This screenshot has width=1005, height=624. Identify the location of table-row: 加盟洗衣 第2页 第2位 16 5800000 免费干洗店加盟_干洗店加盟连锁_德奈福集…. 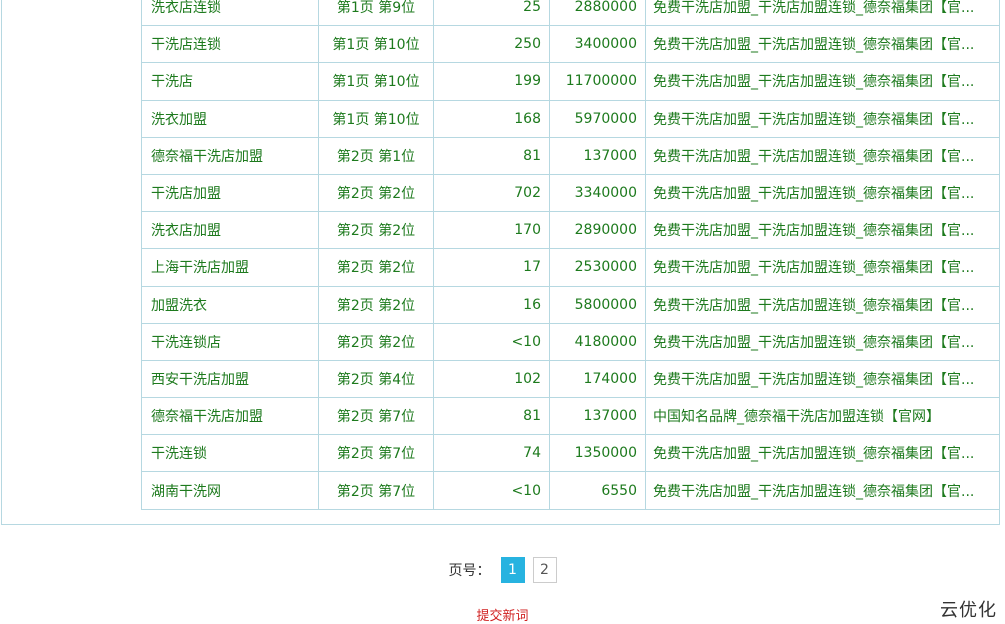
(570, 304).